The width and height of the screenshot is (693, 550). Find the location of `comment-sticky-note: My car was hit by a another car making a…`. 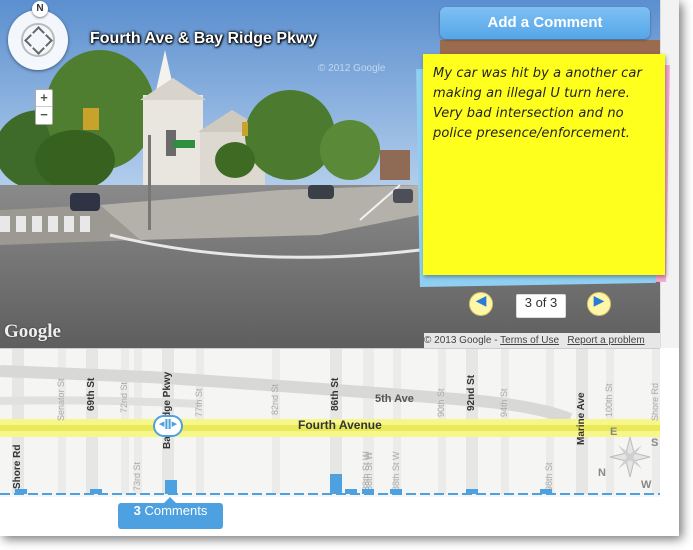

comment-sticky-note: My car was hit by a another car making a… is located at coordinates (544, 164).